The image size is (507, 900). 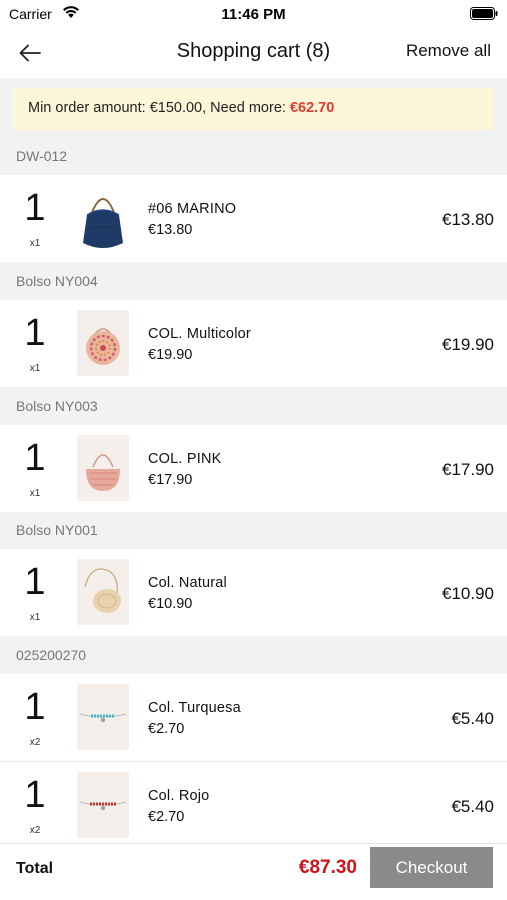 I want to click on status-bar: Carrier 11:46 PM, so click(x=253, y=14).